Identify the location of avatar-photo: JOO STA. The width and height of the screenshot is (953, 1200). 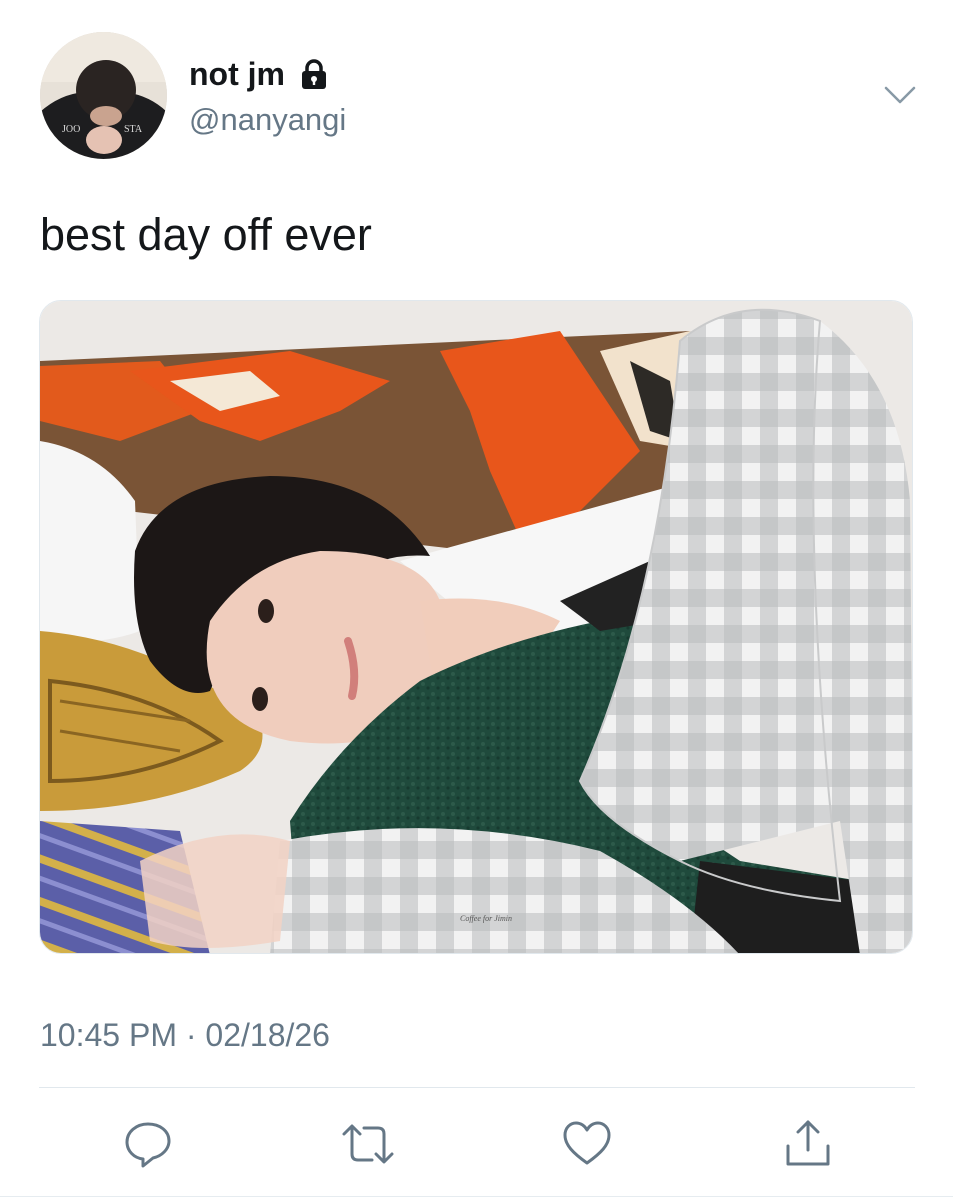
(103, 95).